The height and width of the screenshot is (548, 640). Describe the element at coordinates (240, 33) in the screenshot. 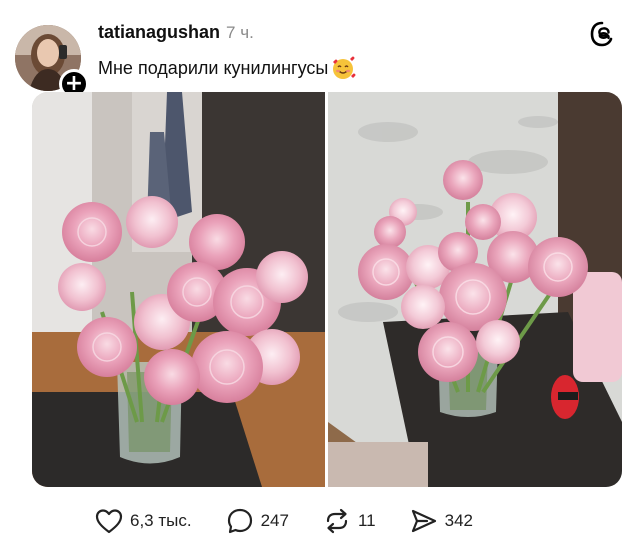

I see `timestamp: 7 ч.` at that location.